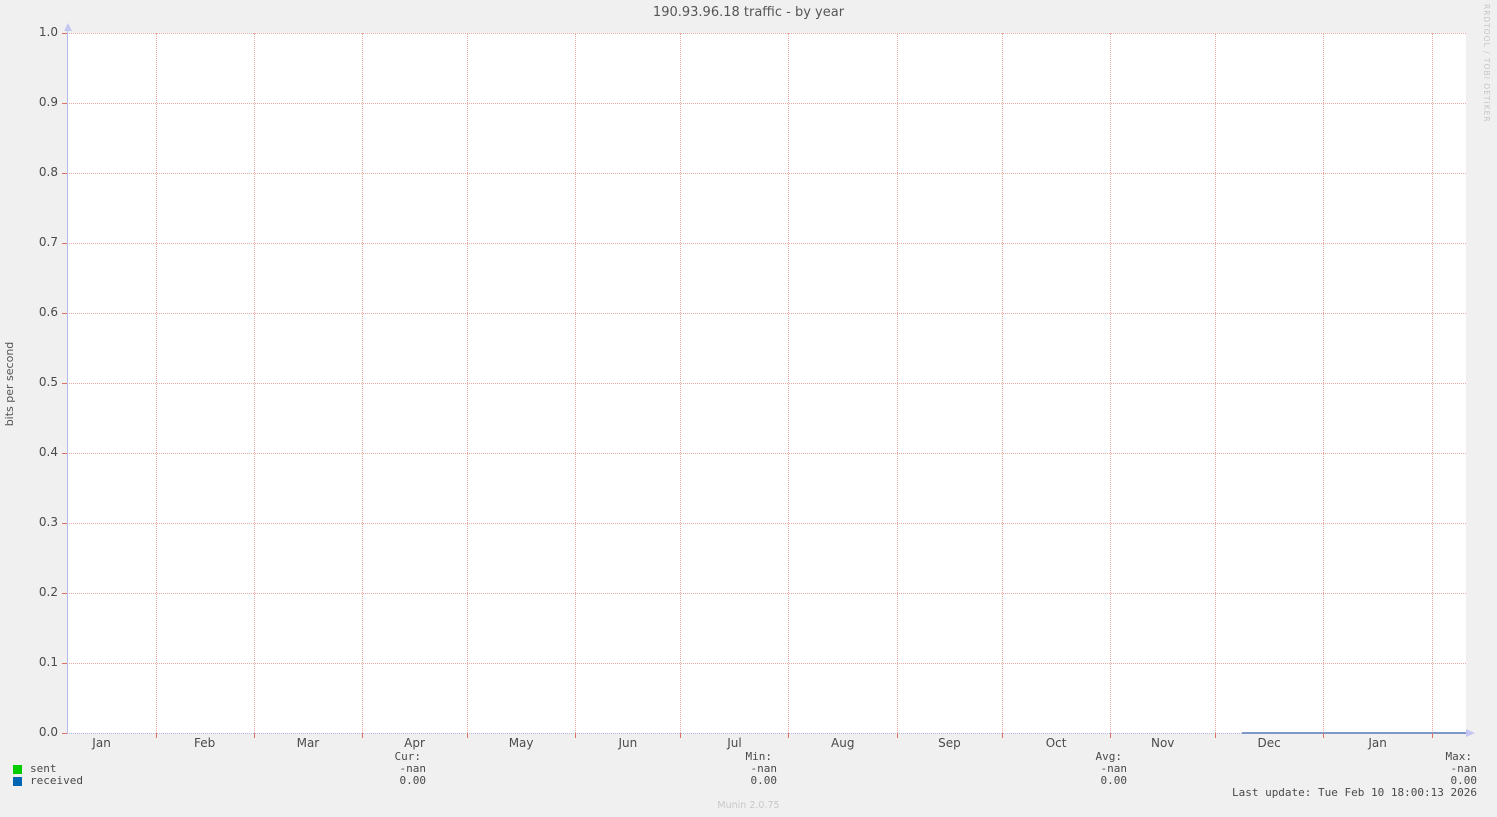 This screenshot has height=817, width=1497. What do you see at coordinates (1114, 780) in the screenshot?
I see `stats-avg-received: 0.00` at bounding box center [1114, 780].